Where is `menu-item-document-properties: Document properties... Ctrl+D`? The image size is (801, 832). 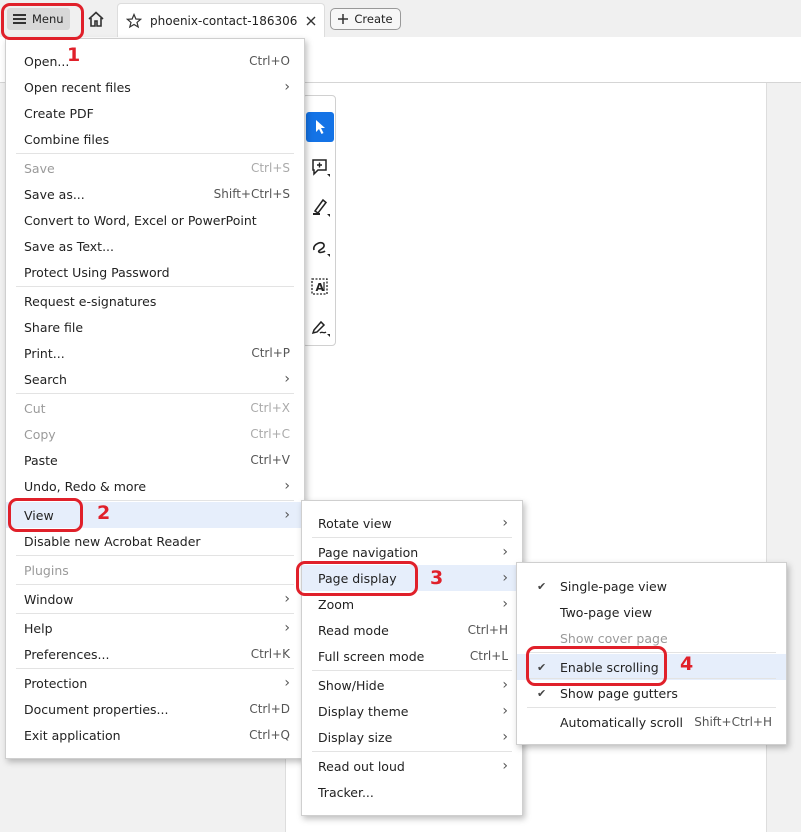 menu-item-document-properties: Document properties... Ctrl+D is located at coordinates (155, 709).